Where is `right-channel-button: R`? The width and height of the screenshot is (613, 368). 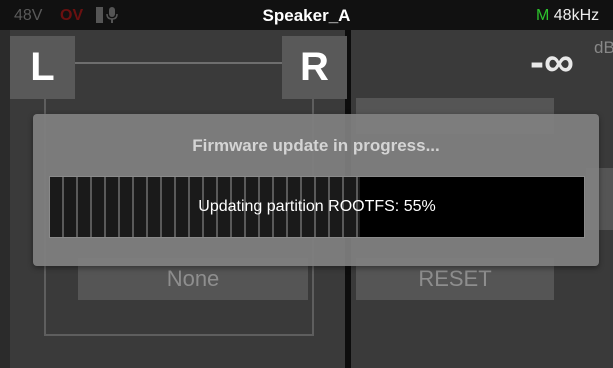
right-channel-button: R is located at coordinates (314, 67).